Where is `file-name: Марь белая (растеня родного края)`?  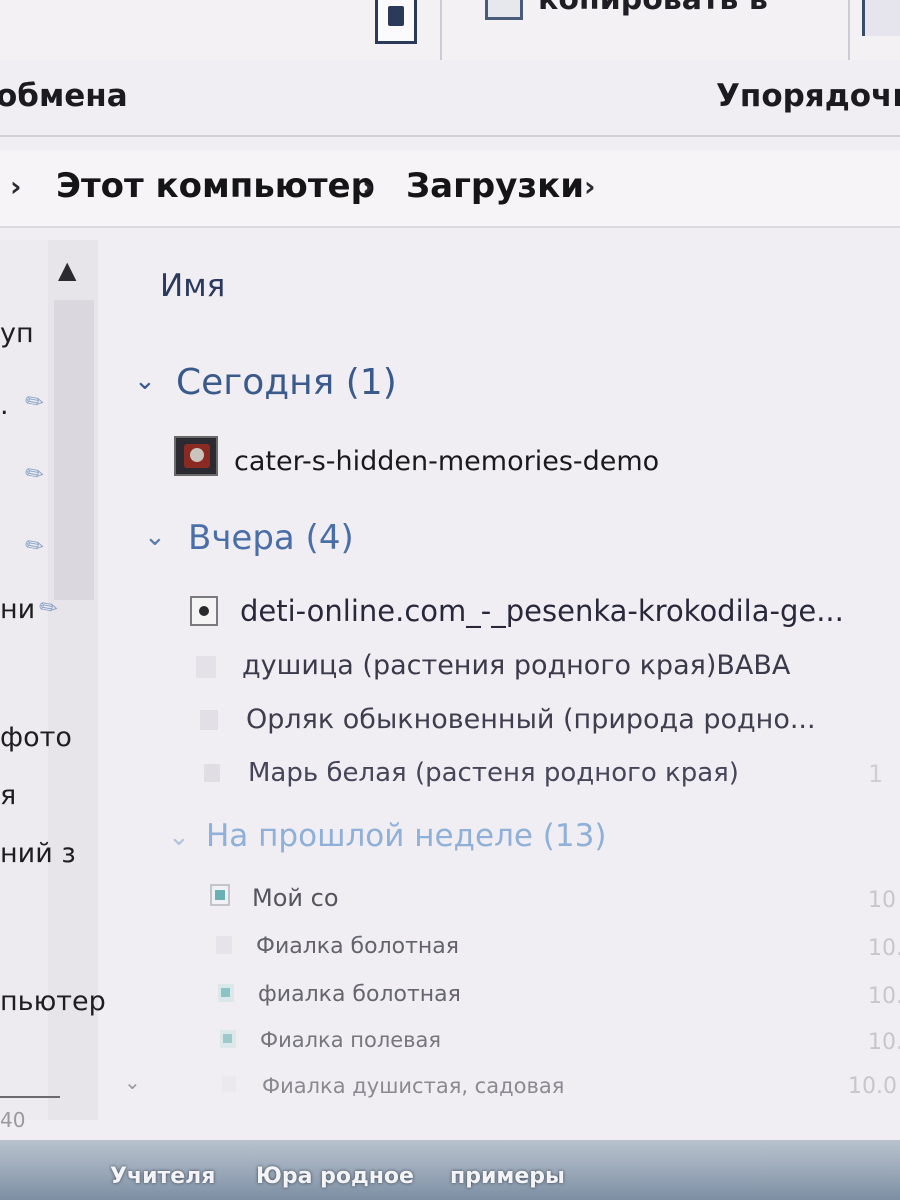 file-name: Марь белая (растеня родного края) is located at coordinates (493, 773).